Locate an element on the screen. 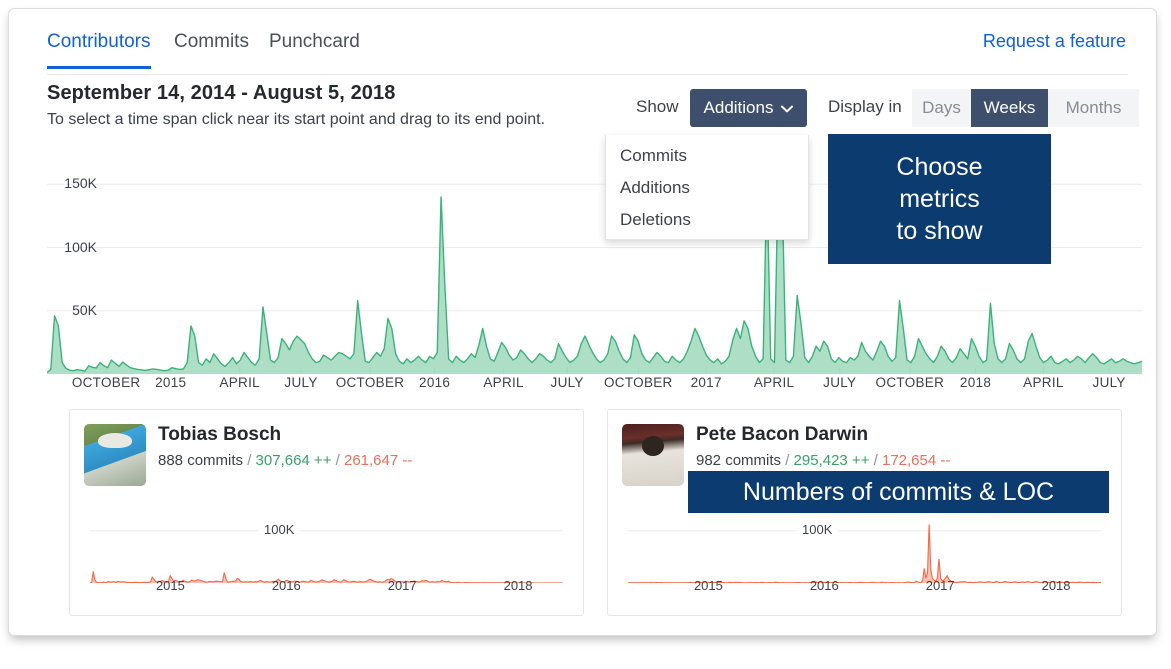  dropdown-item-deletions: Deletions is located at coordinates (655, 220).